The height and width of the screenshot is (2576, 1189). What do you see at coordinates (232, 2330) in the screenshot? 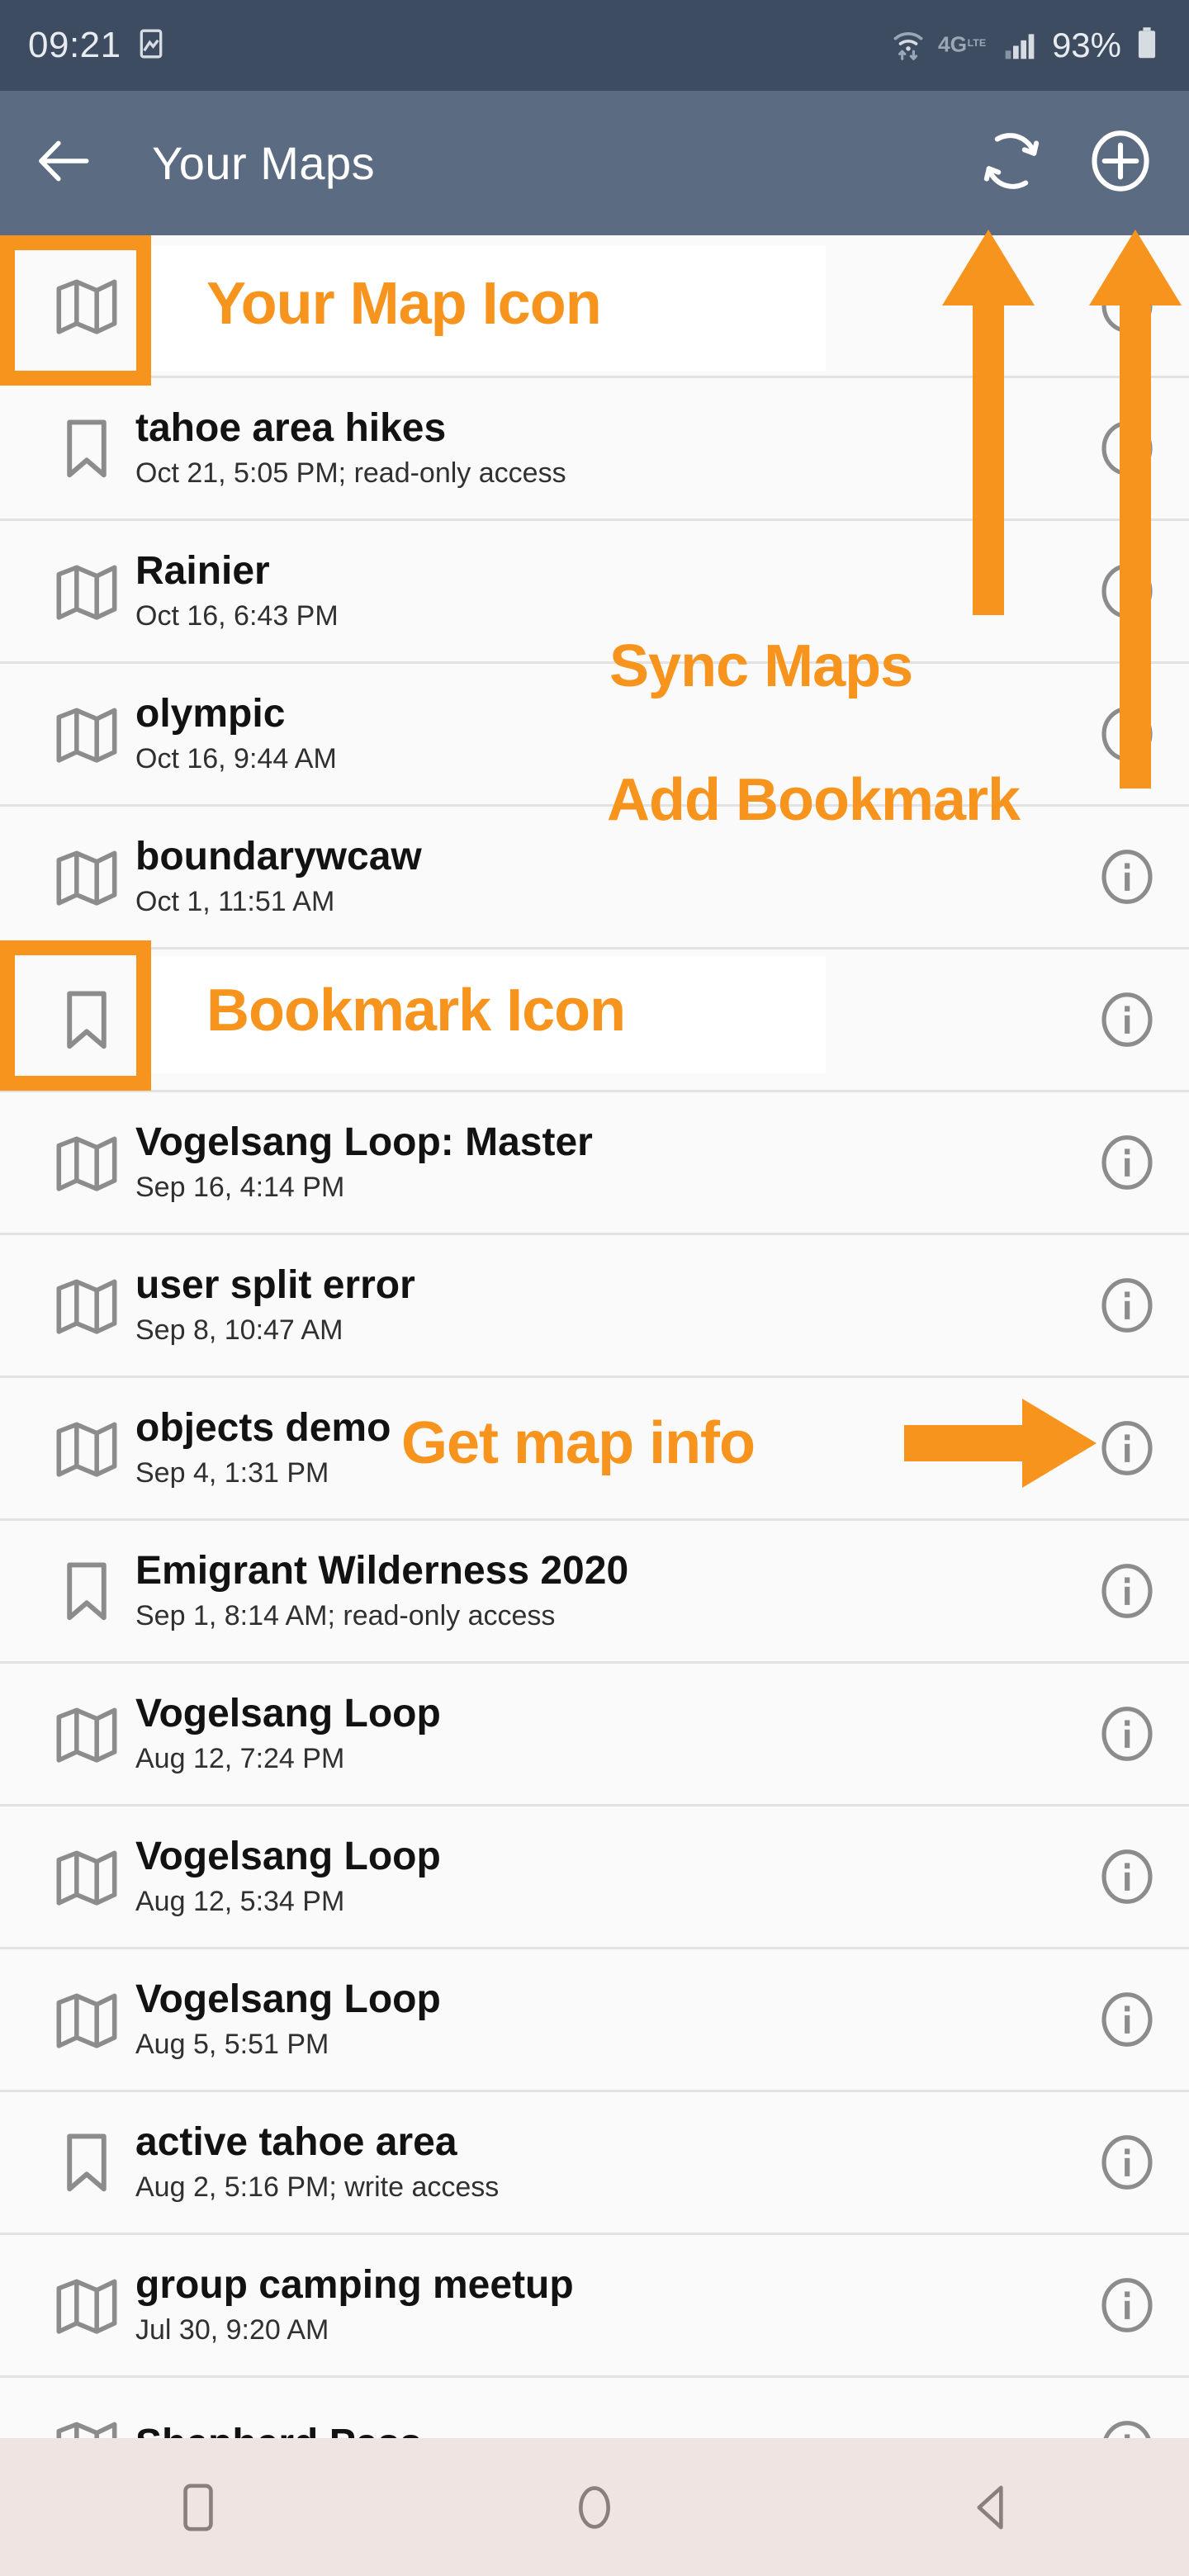
I see `list-item-subtitle: Jul 30, 9:20 AM` at bounding box center [232, 2330].